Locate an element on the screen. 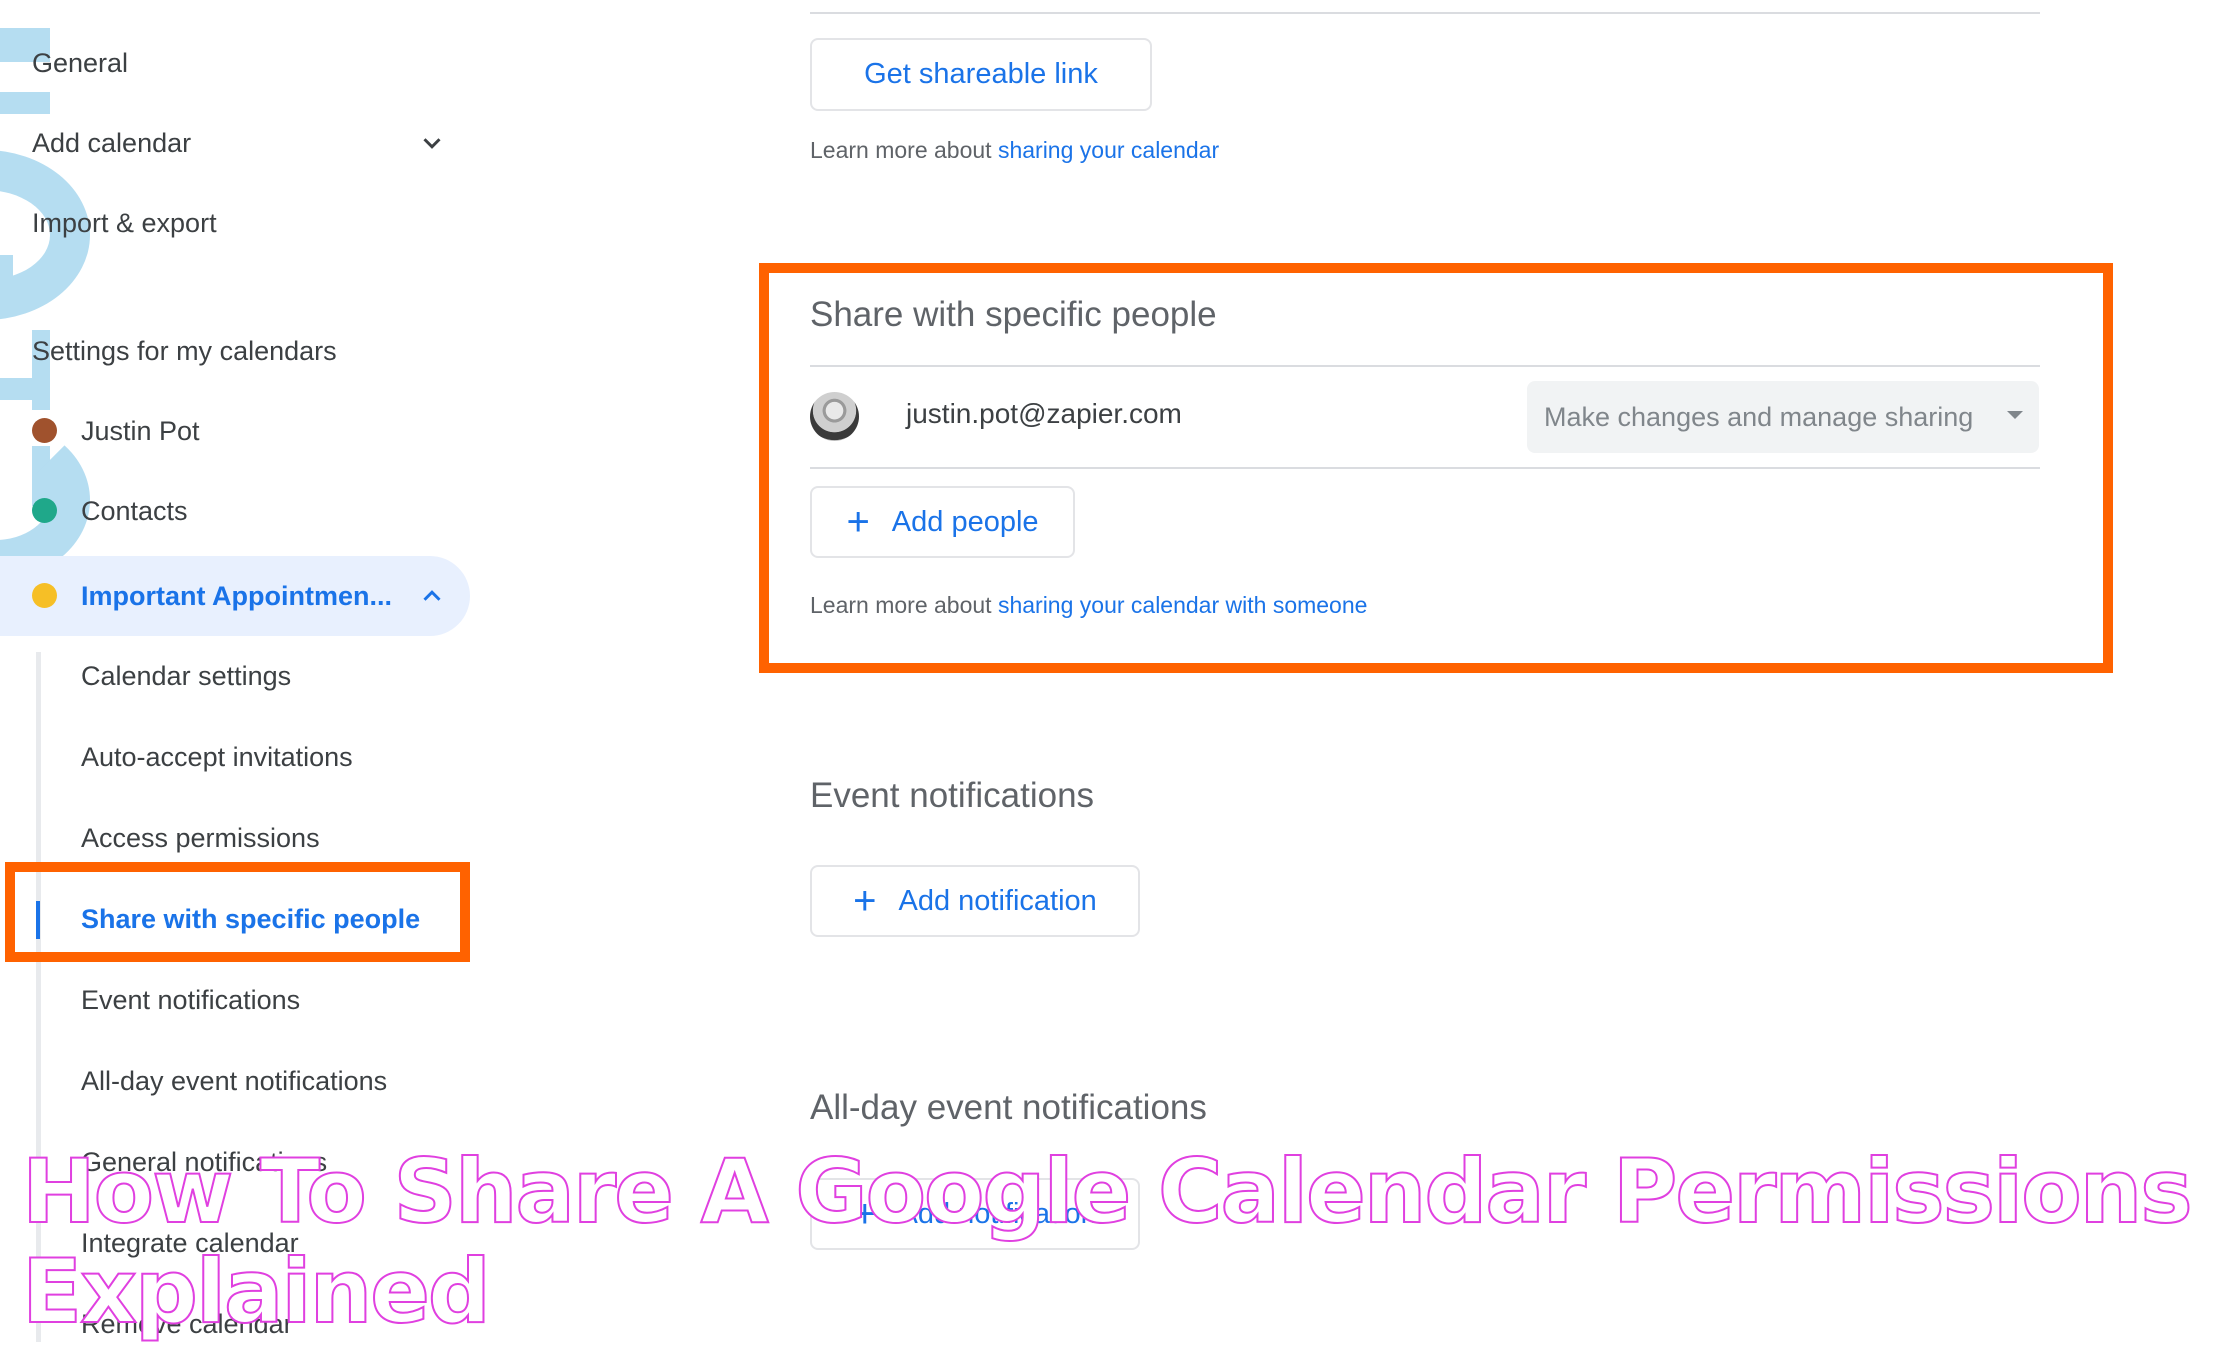  button-label: Get shareable link is located at coordinates (981, 74).